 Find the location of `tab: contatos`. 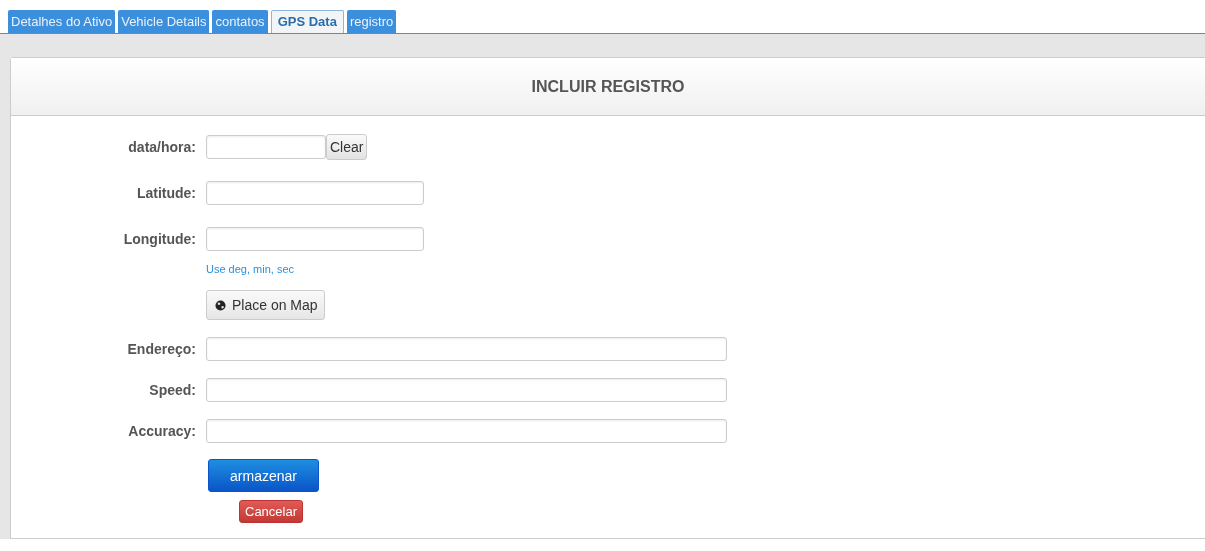

tab: contatos is located at coordinates (240, 21).